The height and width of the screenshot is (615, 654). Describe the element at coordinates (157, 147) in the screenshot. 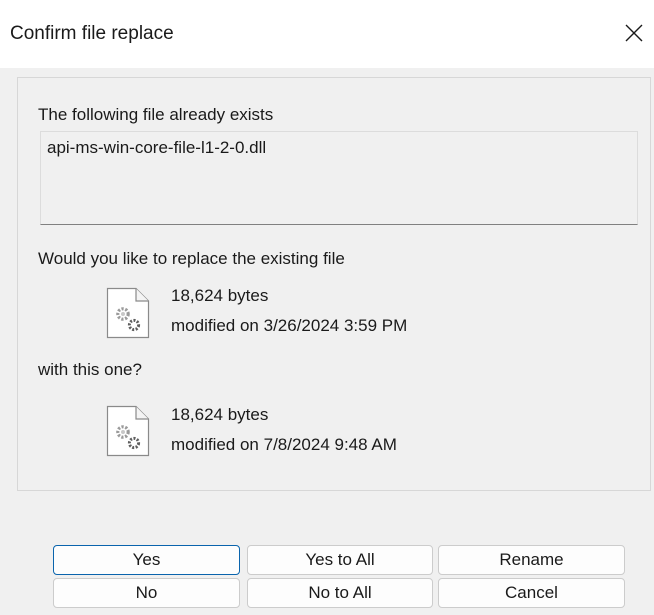

I see `filename-text: api-ms-win-core-file-l1-2-0.dll` at that location.